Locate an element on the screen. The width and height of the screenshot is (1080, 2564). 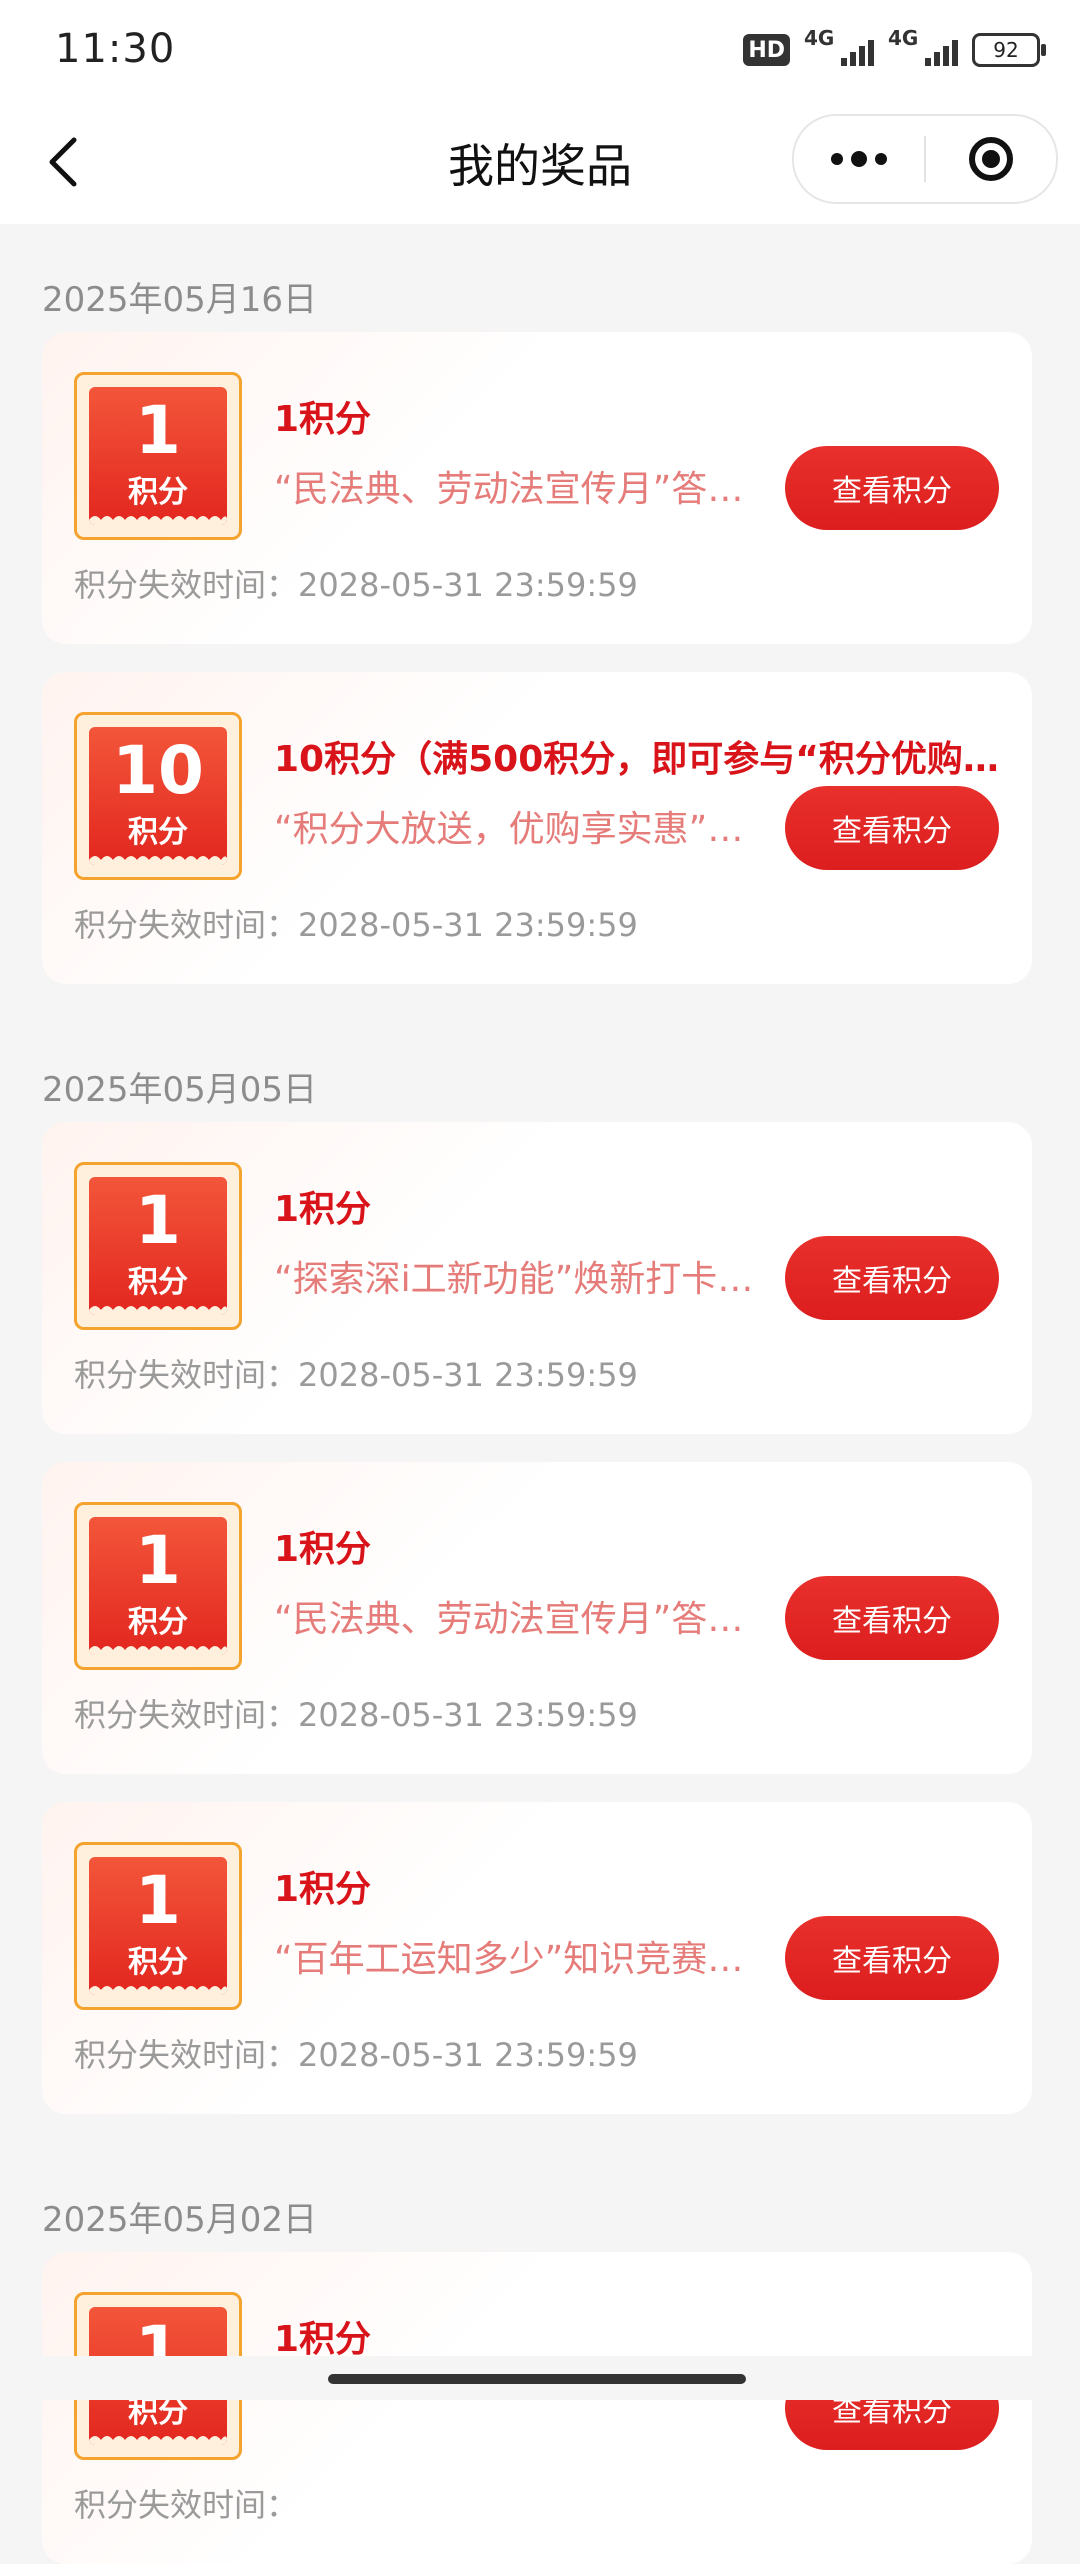
nav-bar: 我的奖品 is located at coordinates (540, 162).